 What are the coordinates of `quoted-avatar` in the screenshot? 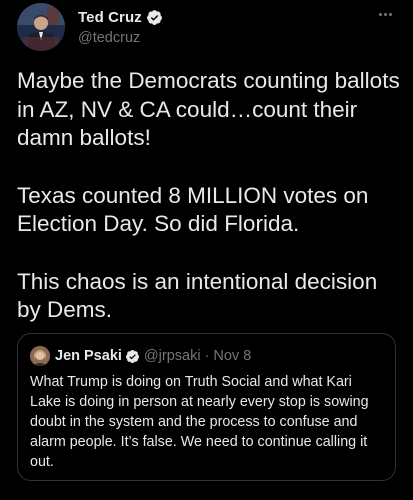 It's located at (40, 356).